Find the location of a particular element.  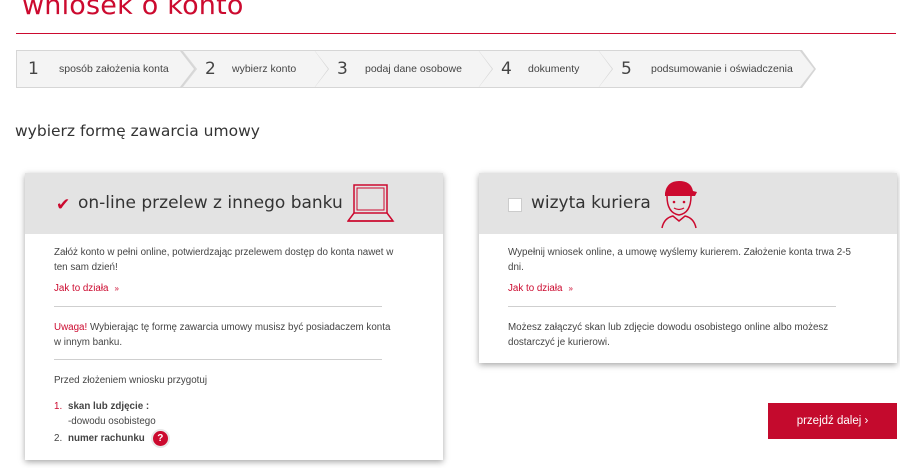

next-button: przejdź dalej › is located at coordinates (832, 421).